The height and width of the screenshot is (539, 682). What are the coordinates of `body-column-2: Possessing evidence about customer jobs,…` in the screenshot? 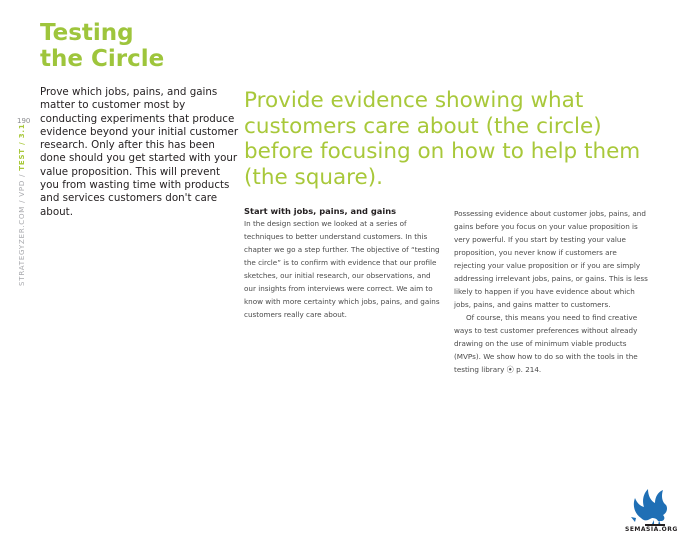 It's located at (552, 291).